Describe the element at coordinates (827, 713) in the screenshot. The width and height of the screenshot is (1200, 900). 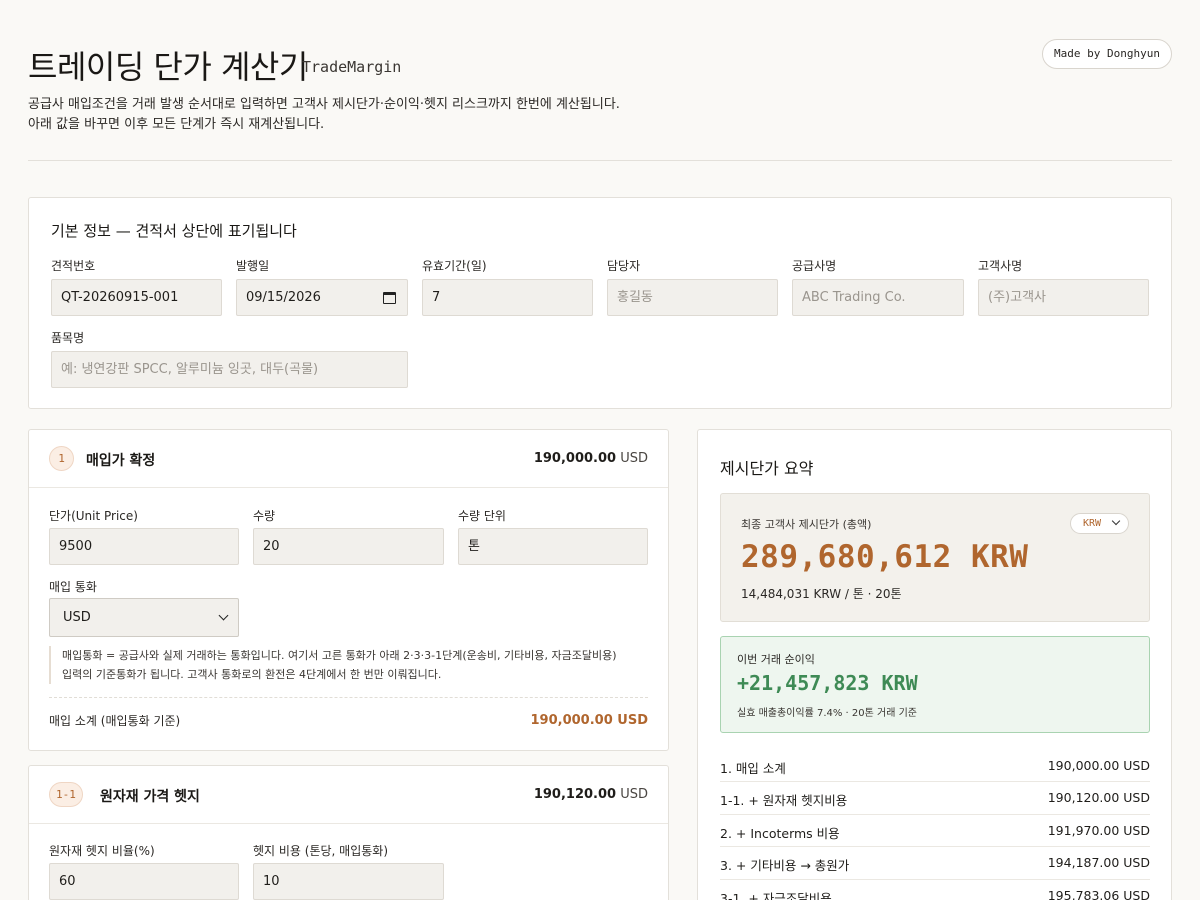
I see `net-profit-margin: 실효 매출총이익률 7.4% · 20톤 거래 기준` at that location.